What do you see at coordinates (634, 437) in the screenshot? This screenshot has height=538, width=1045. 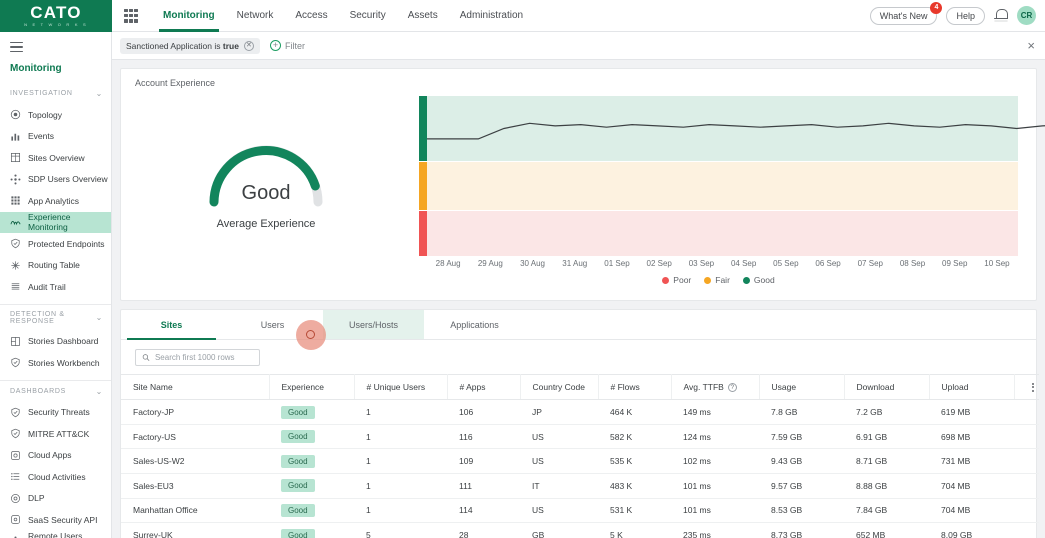 I see `cell-flows: 582 K` at bounding box center [634, 437].